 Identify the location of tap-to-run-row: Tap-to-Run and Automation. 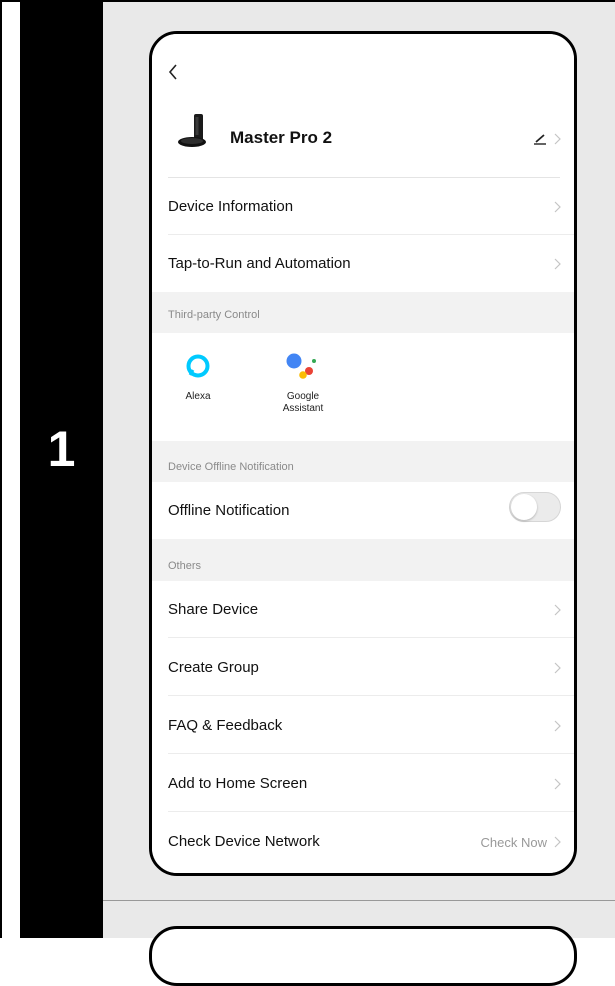
(363, 263).